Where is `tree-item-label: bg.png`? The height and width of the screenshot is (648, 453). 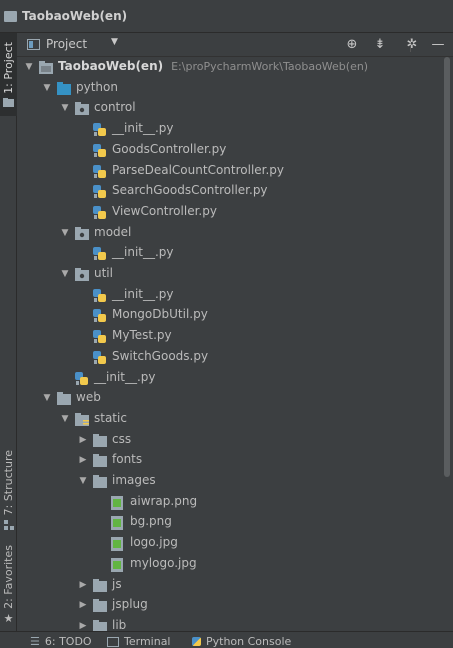 tree-item-label: bg.png is located at coordinates (151, 521).